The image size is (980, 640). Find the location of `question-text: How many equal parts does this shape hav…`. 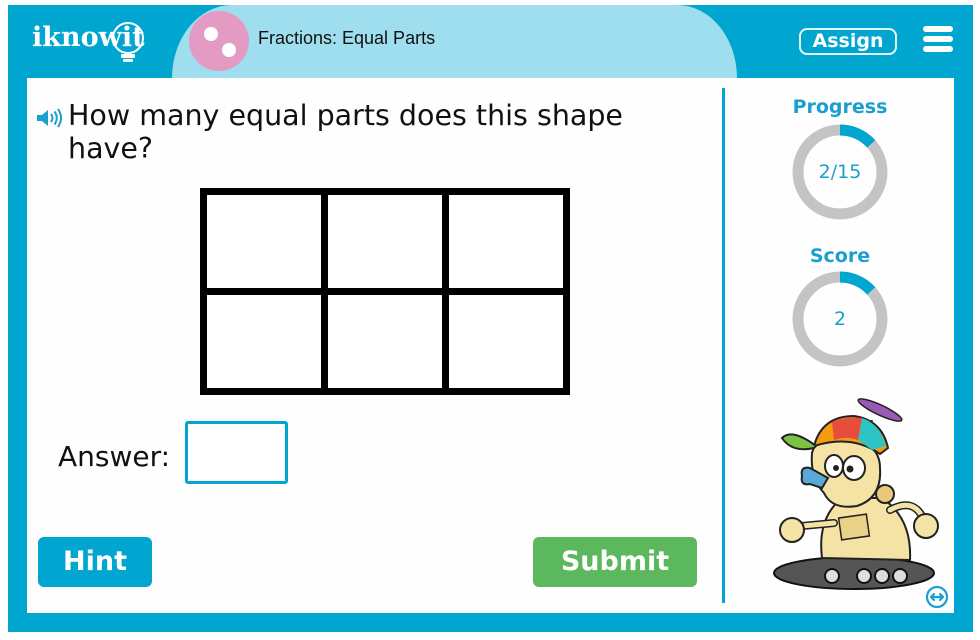

question-text: How many equal parts does this shape hav… is located at coordinates (345, 132).